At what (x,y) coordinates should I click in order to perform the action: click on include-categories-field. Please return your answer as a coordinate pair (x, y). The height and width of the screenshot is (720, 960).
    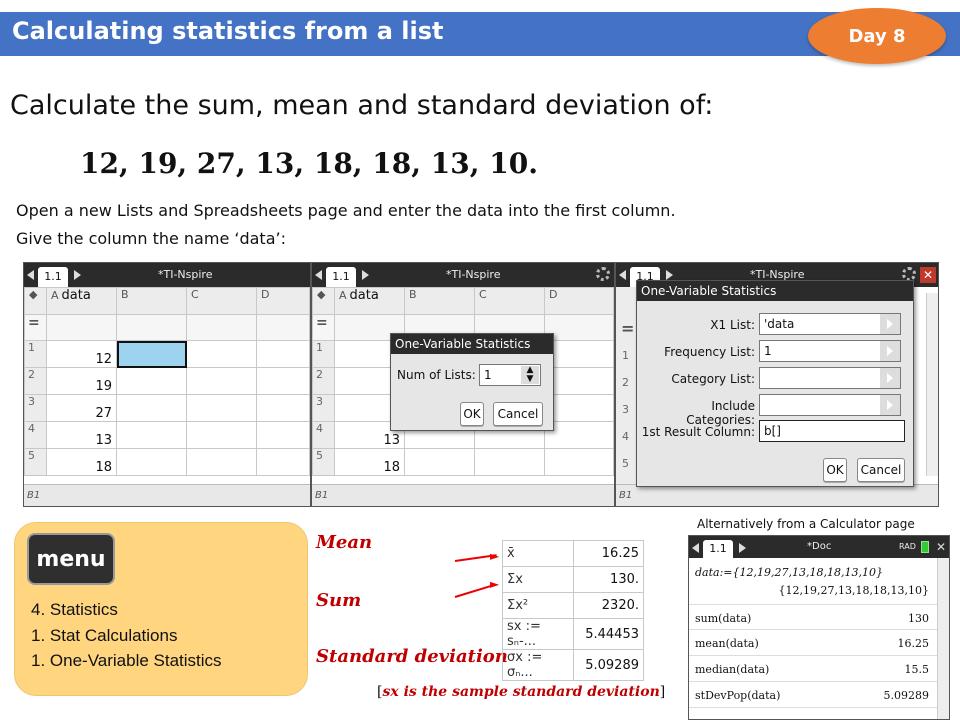
    Looking at the image, I should click on (830, 405).